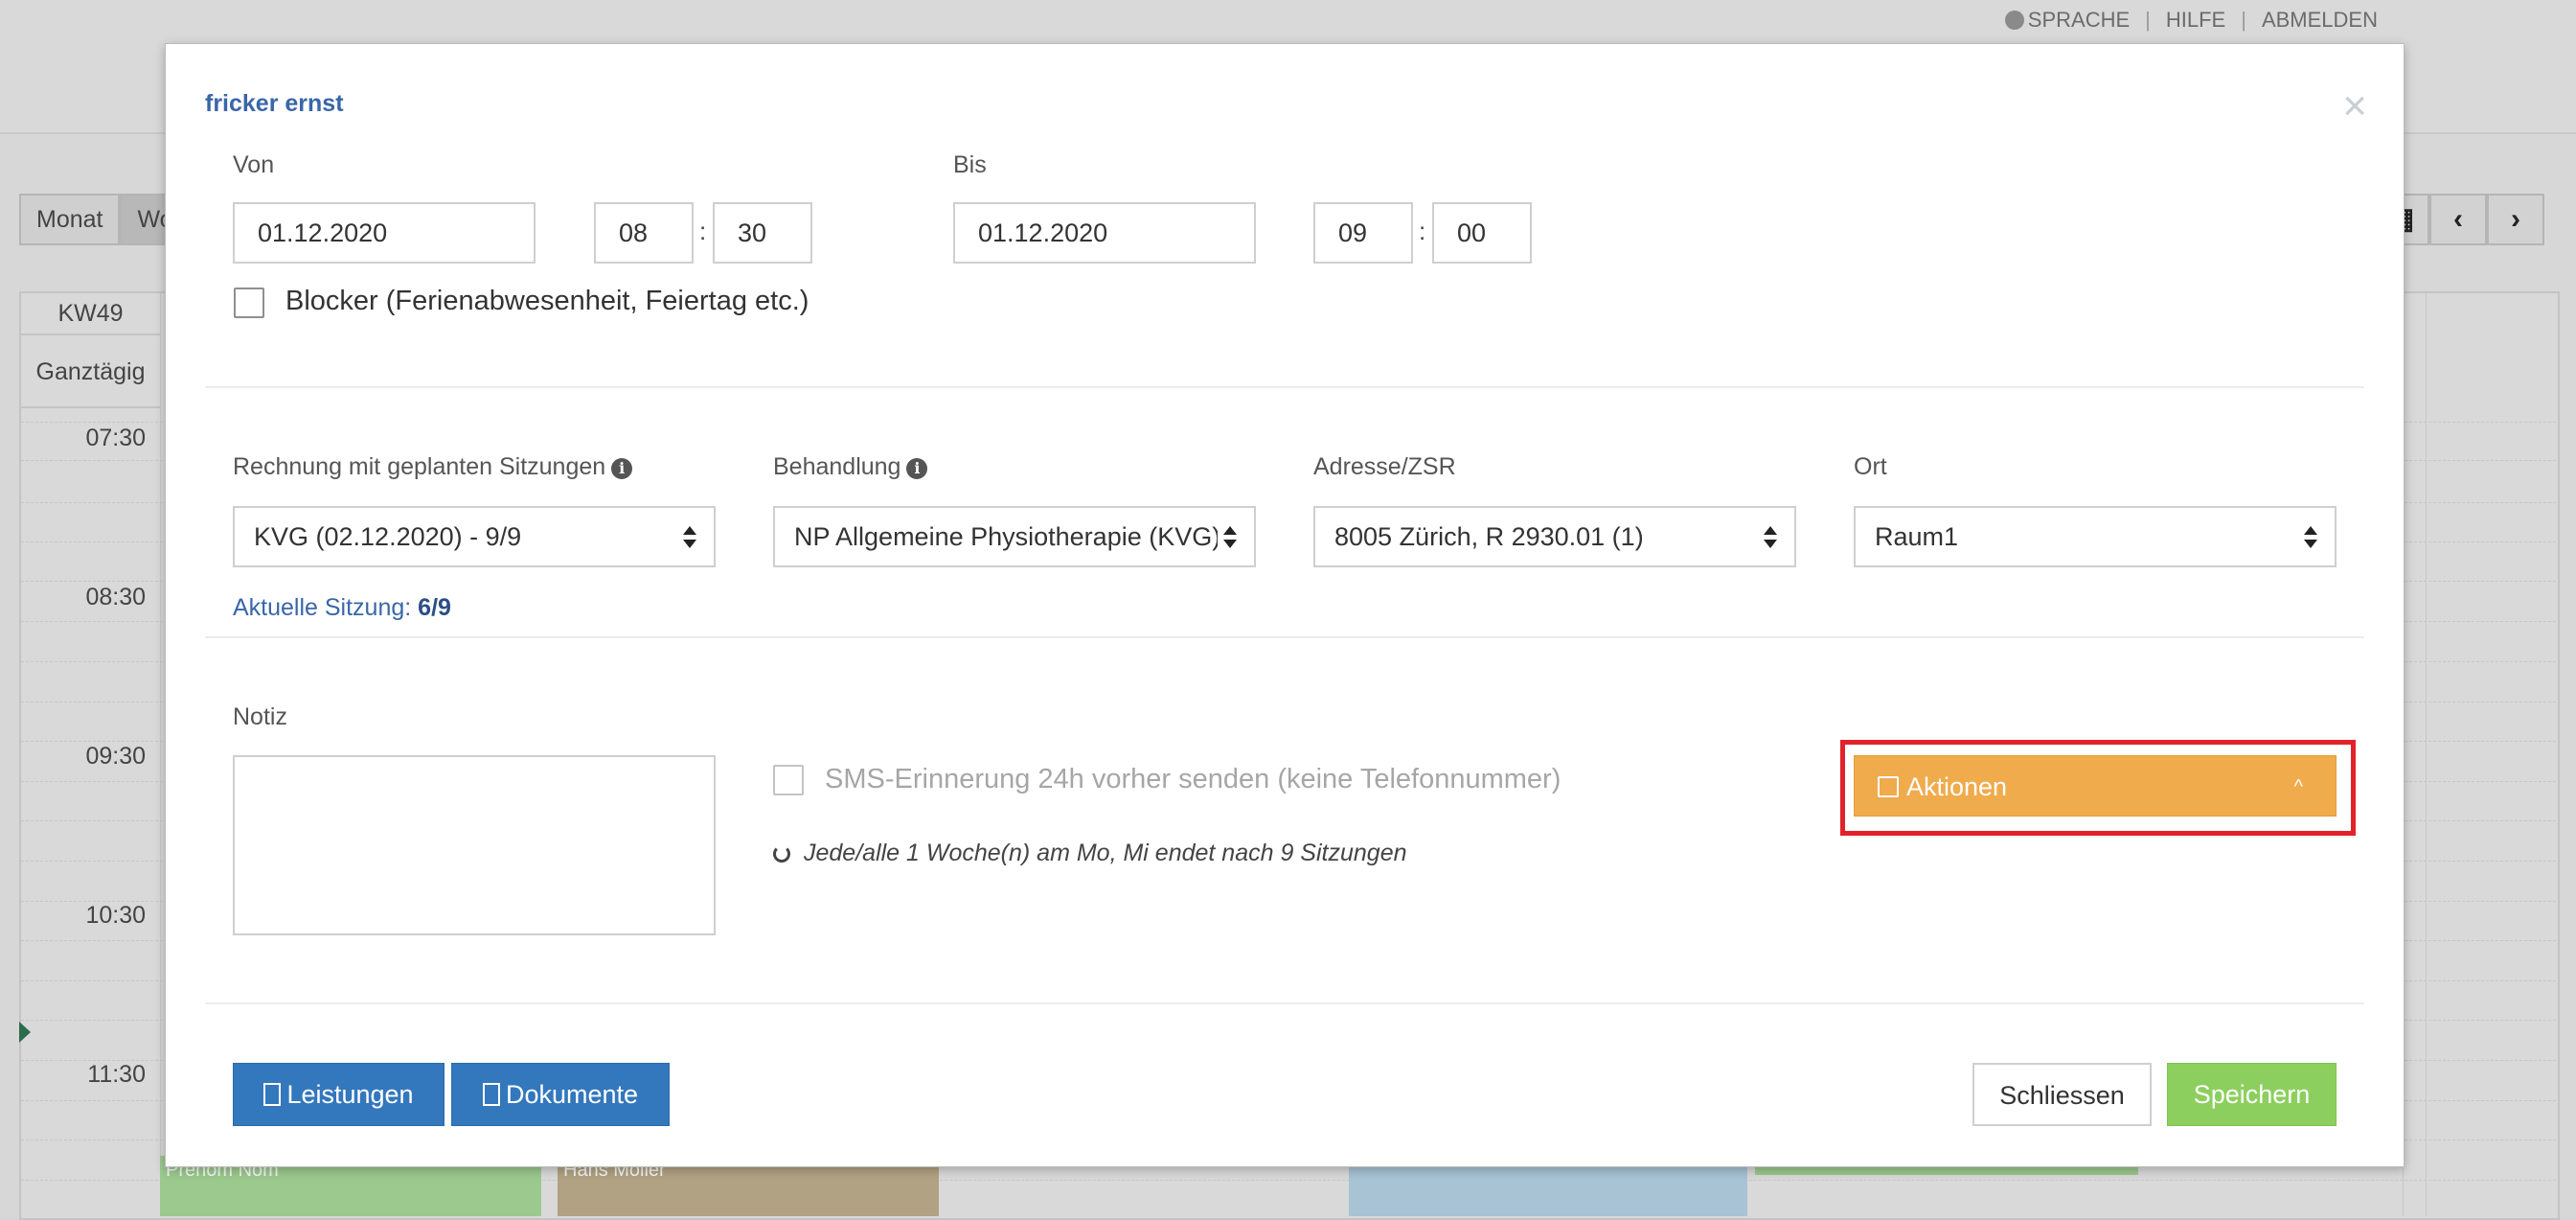 Image resolution: width=2576 pixels, height=1220 pixels. What do you see at coordinates (260, 716) in the screenshot?
I see `note-label: Notiz` at bounding box center [260, 716].